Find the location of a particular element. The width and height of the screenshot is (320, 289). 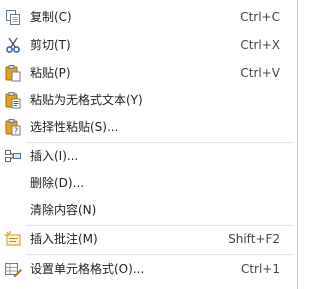

copy-icon is located at coordinates (13, 17).